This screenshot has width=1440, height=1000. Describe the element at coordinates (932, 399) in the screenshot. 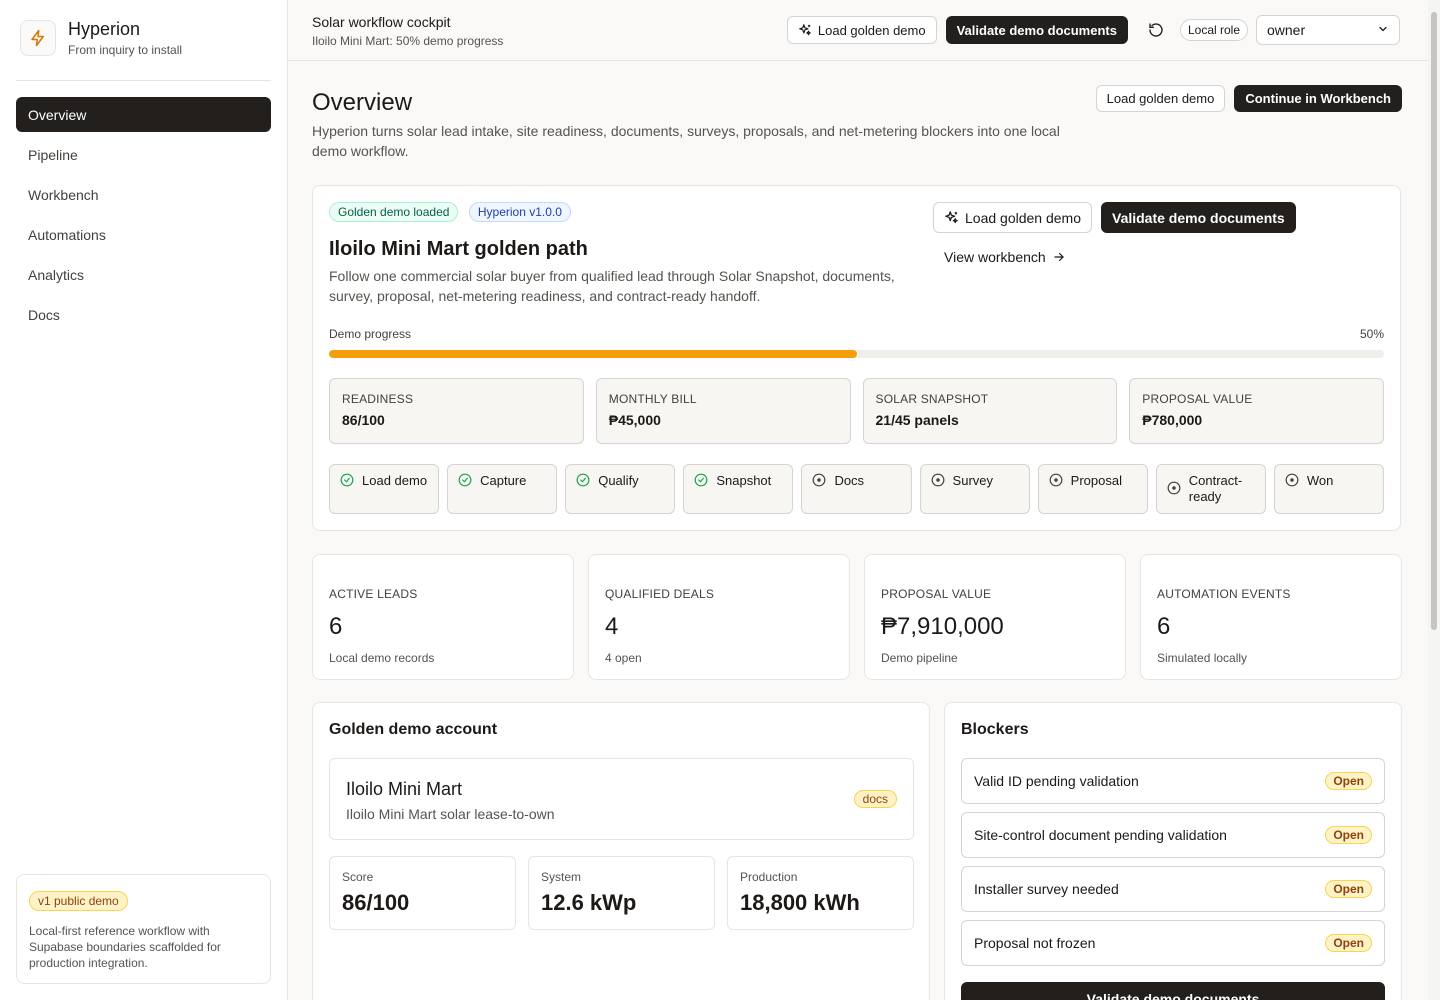

I see `stat-label: SOLAR SNAPSHOT` at that location.